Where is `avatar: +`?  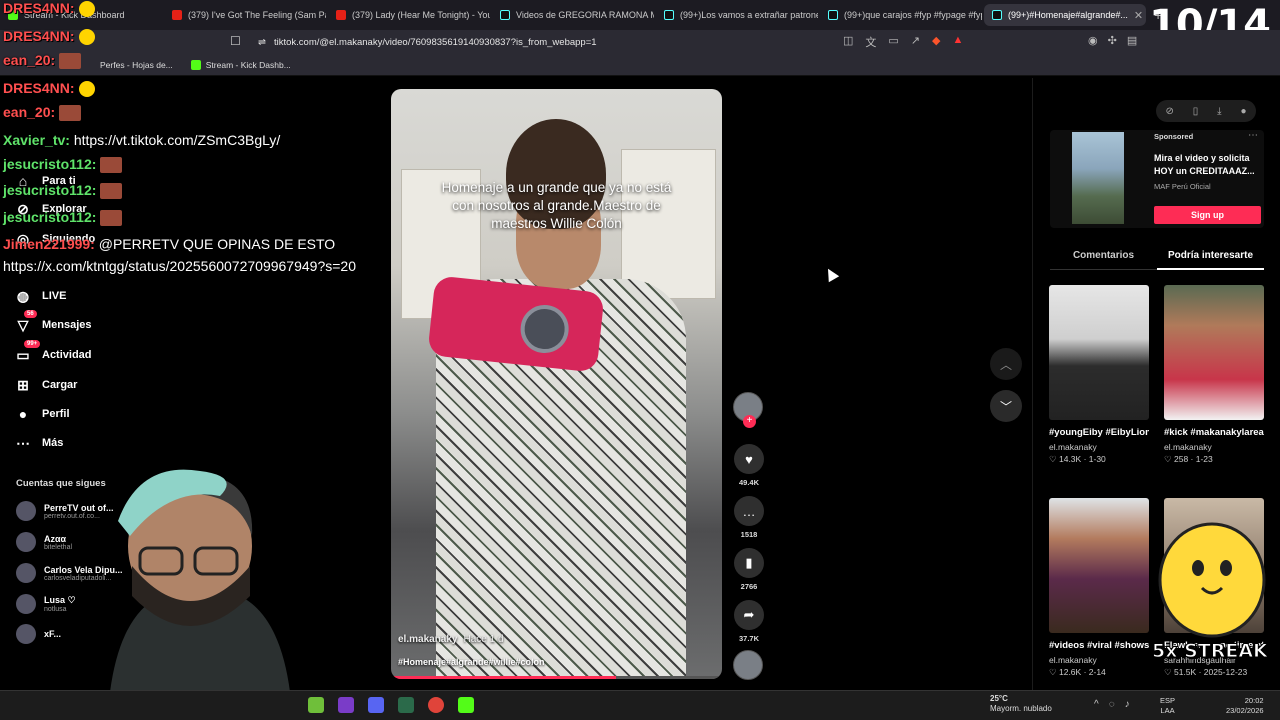
avatar: + is located at coordinates (748, 410).